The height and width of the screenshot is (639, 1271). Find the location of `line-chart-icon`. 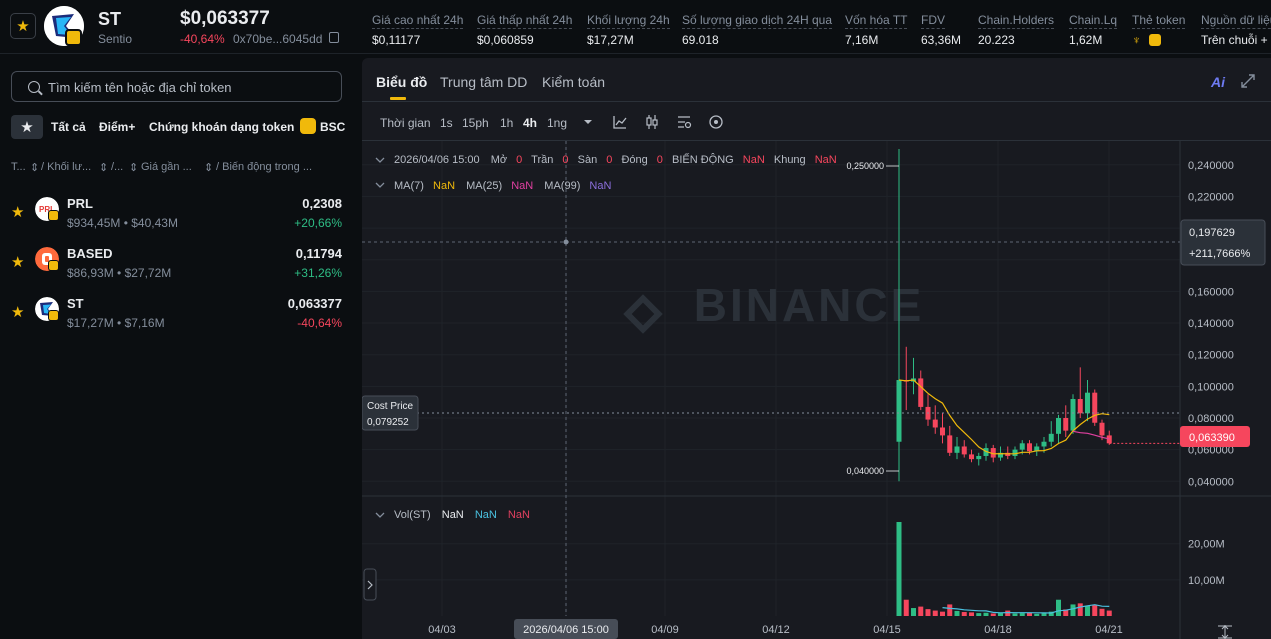

line-chart-icon is located at coordinates (620, 122).